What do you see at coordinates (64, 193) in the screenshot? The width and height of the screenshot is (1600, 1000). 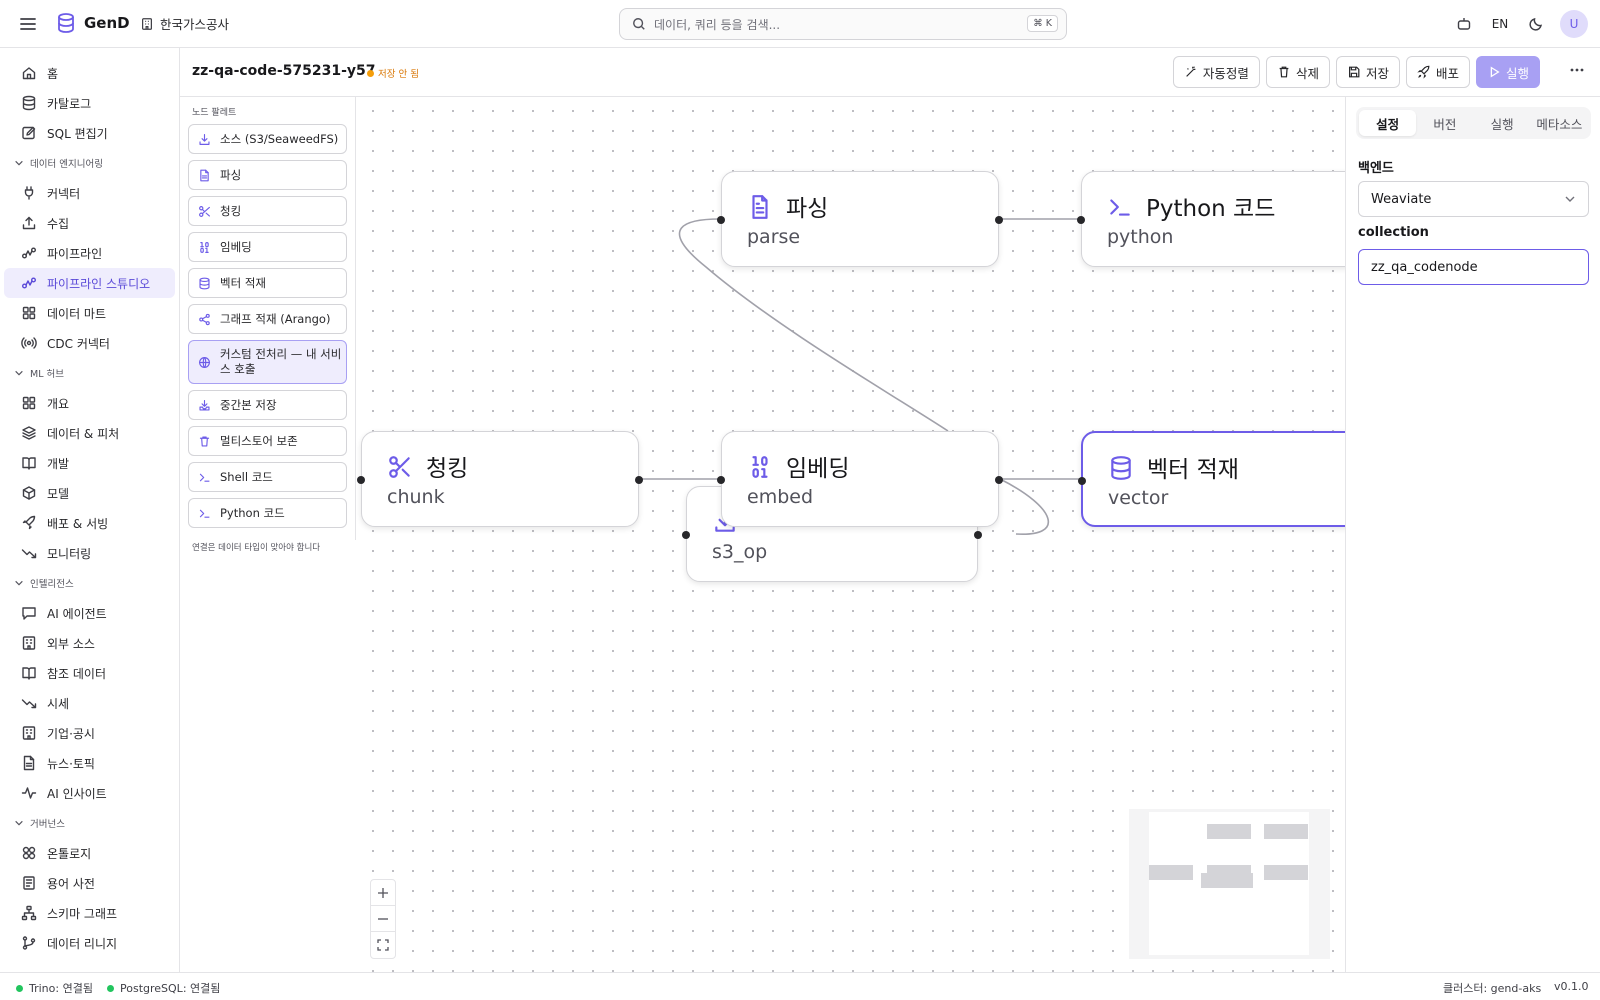 I see `sidebar-item-label: 커넥터` at bounding box center [64, 193].